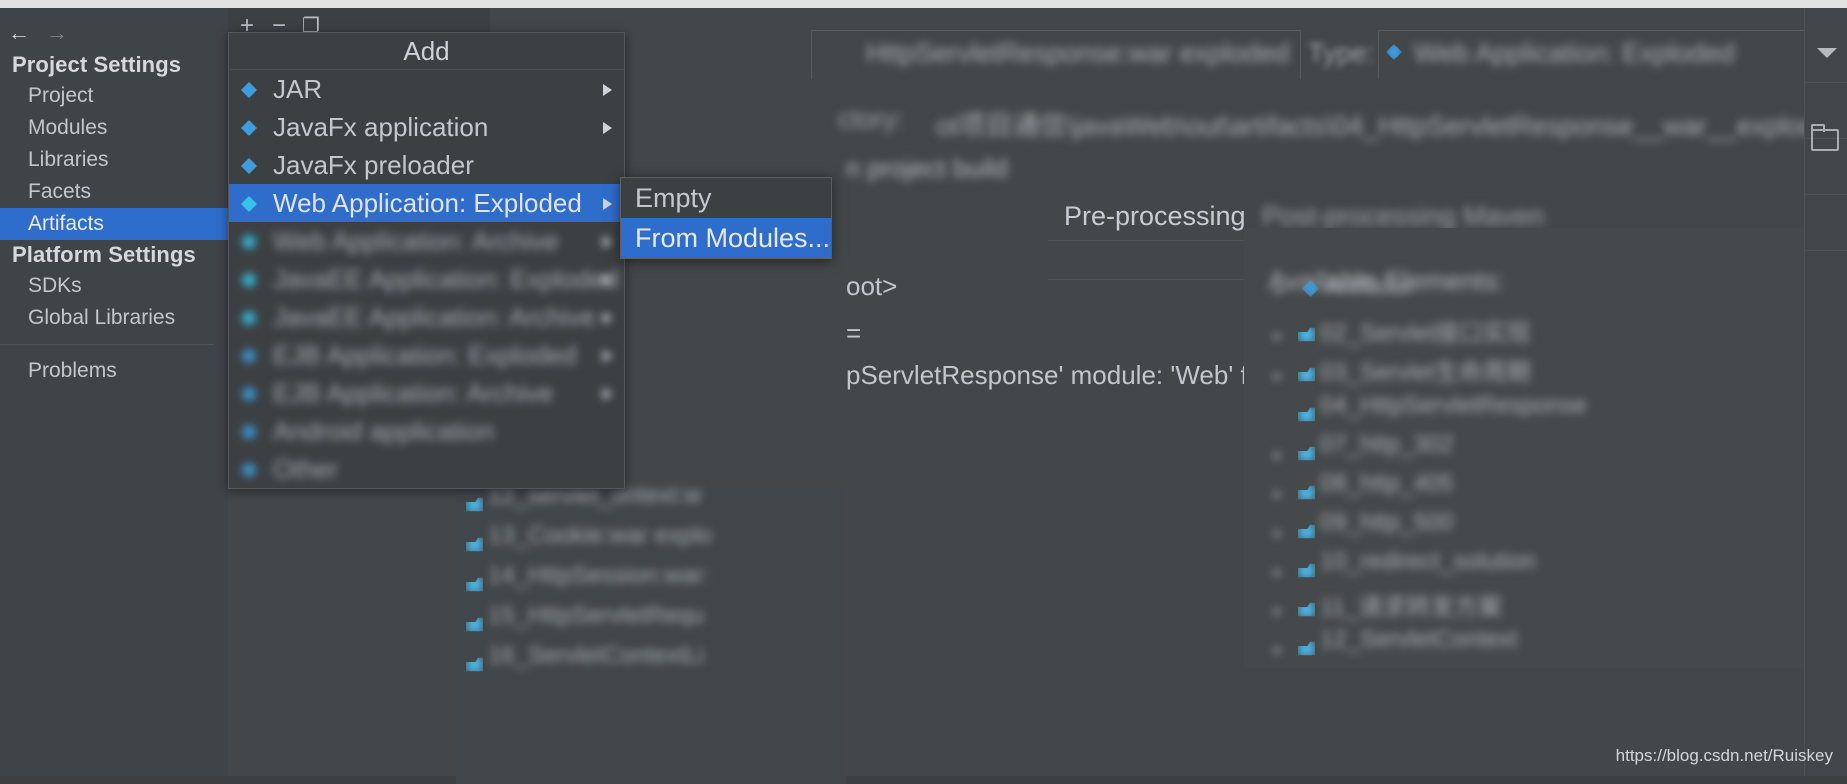 The height and width of the screenshot is (784, 1847). What do you see at coordinates (927, 168) in the screenshot?
I see `include-in-project-build-checkbox: n project build` at bounding box center [927, 168].